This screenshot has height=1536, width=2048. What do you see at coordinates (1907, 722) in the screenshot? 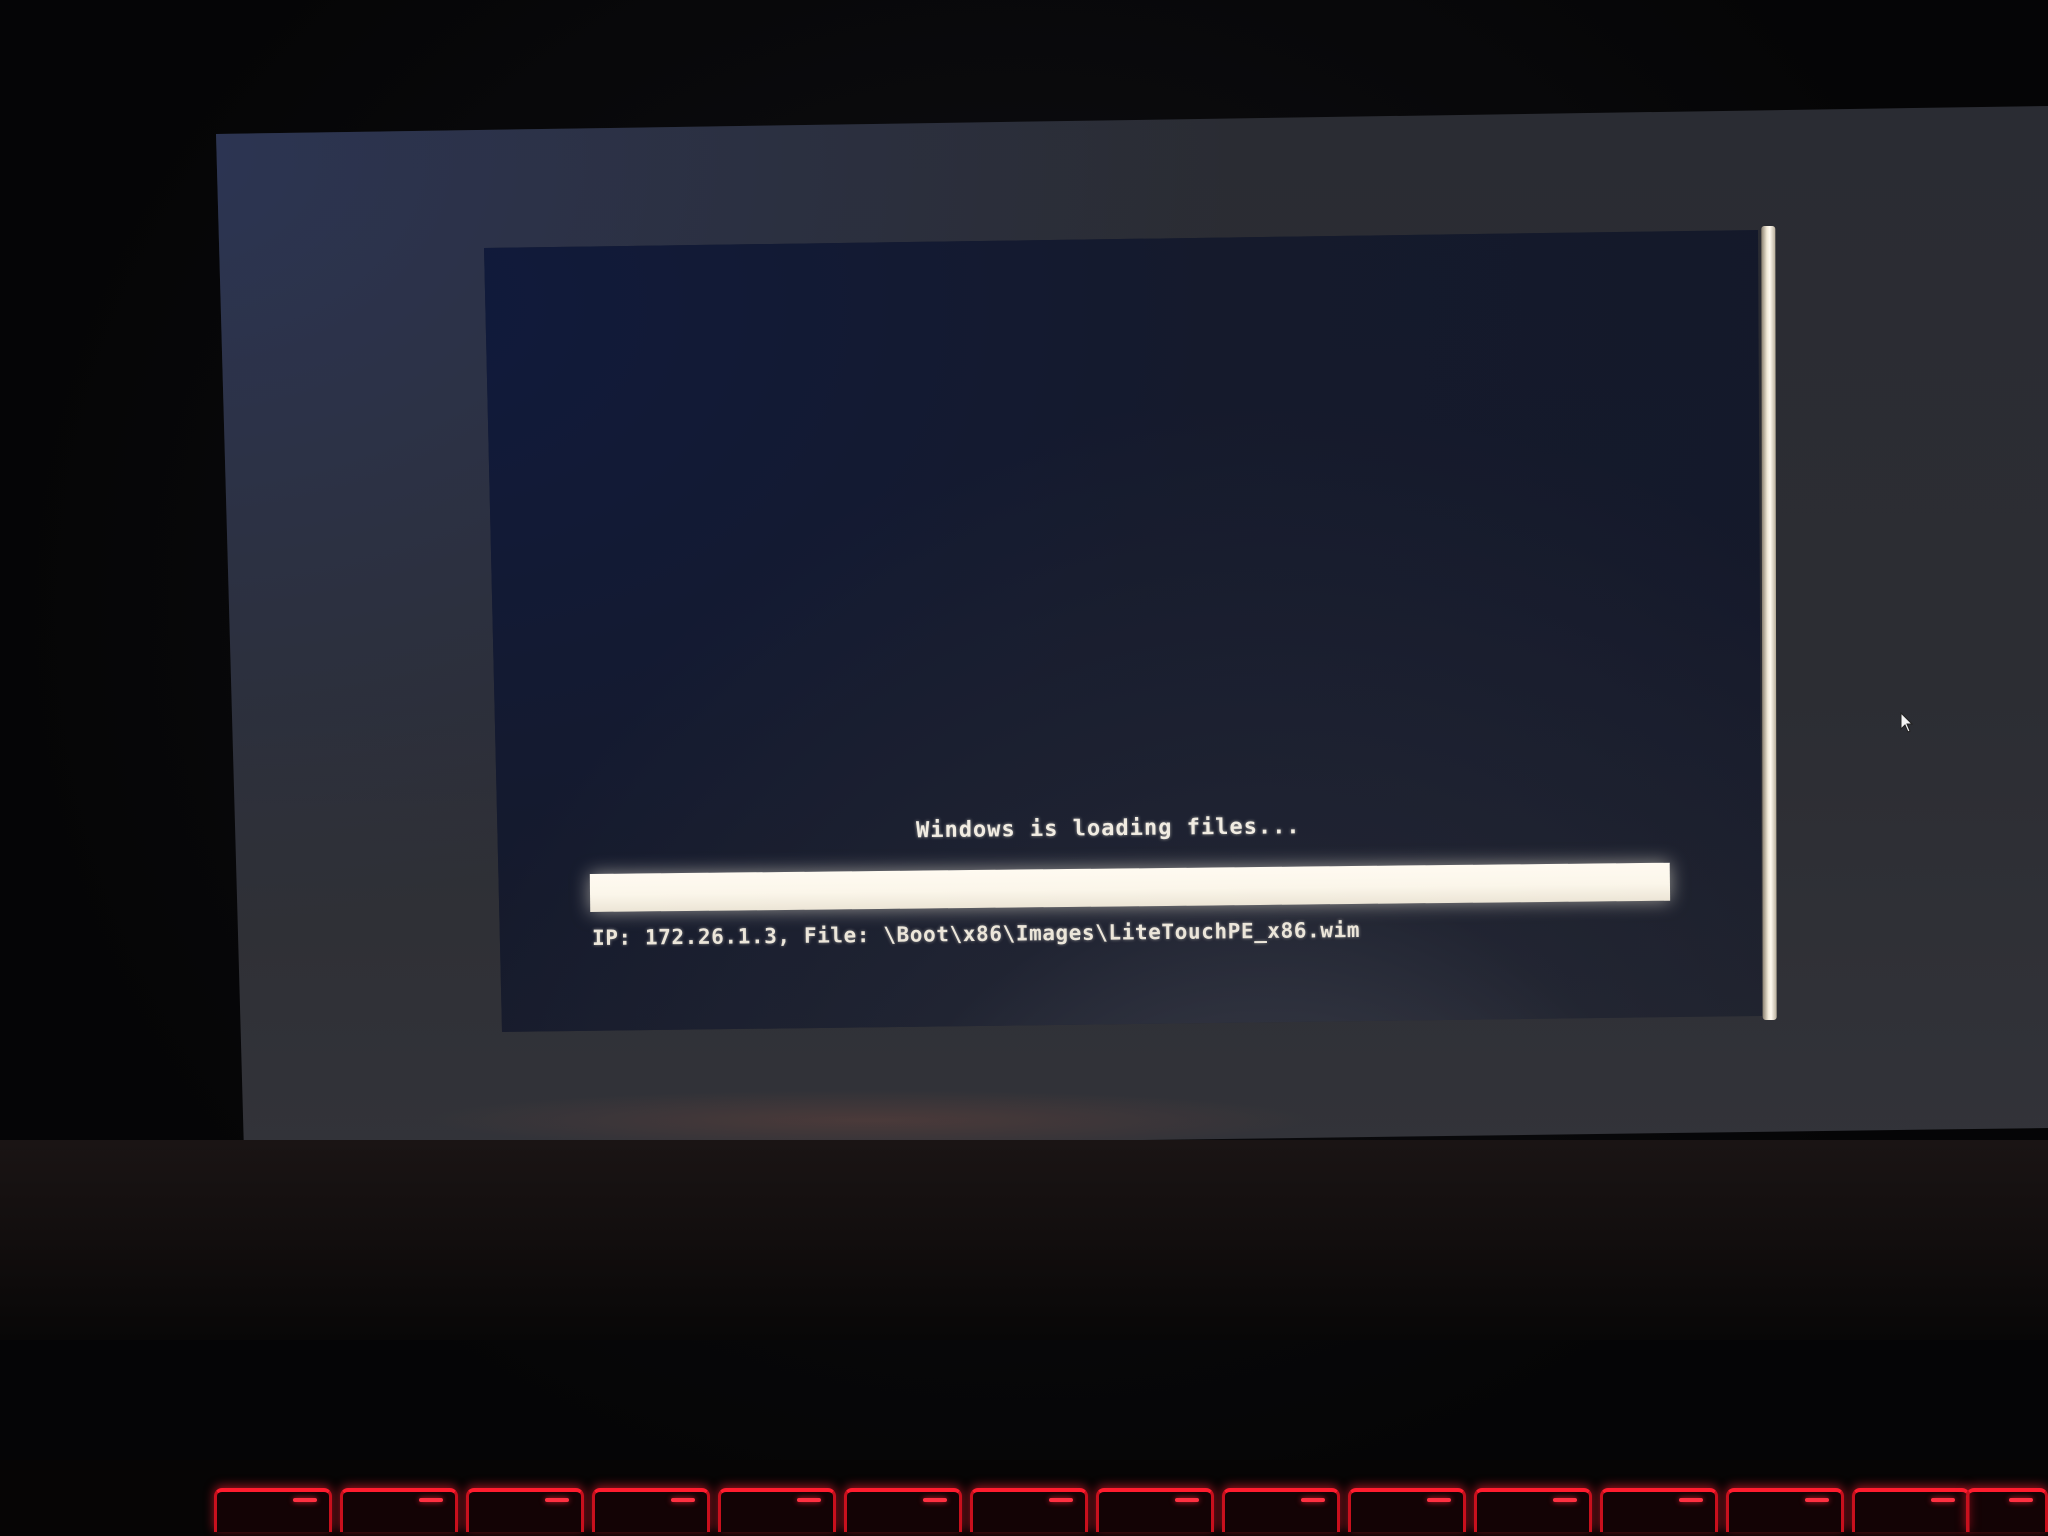
I see `mouse-pointer-icon` at bounding box center [1907, 722].